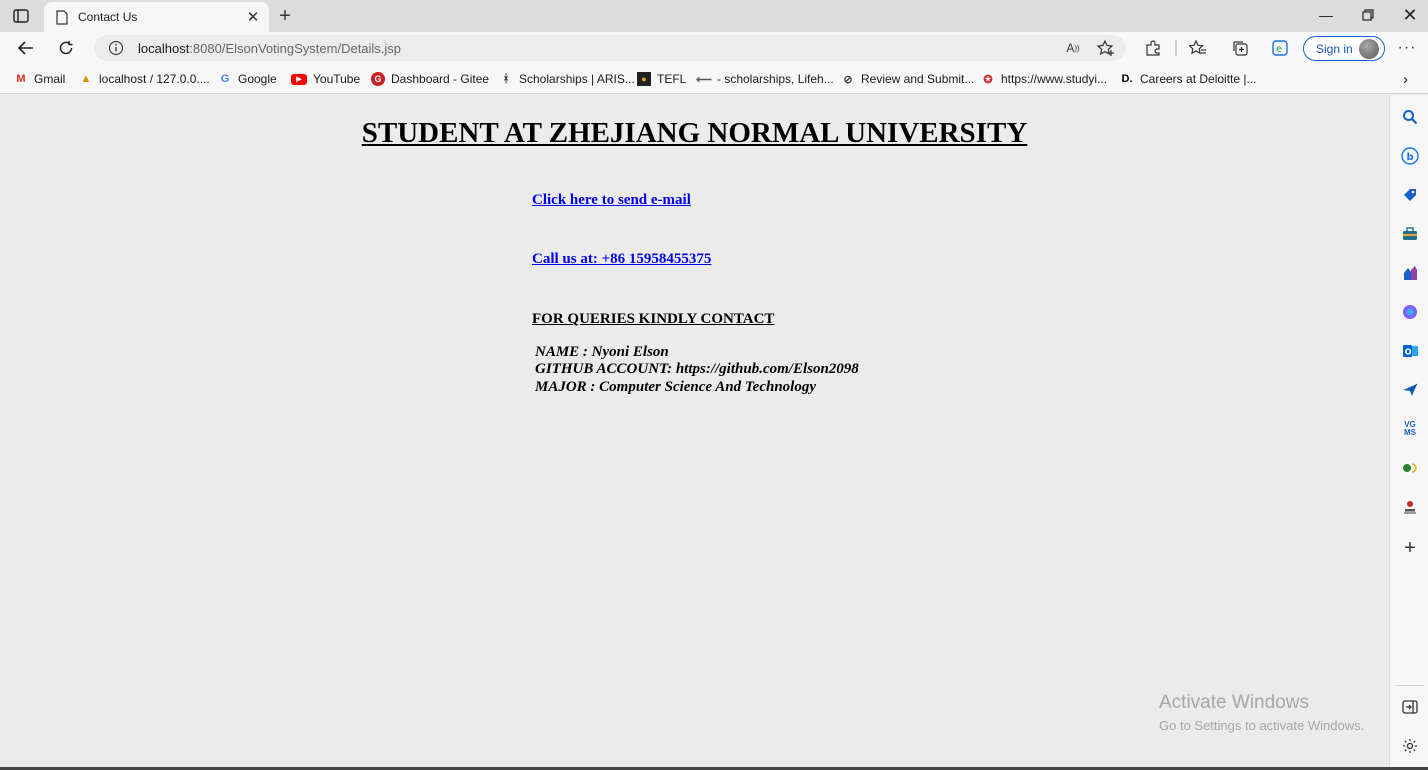 The height and width of the screenshot is (770, 1428). Describe the element at coordinates (1410, 195) in the screenshot. I see `shopping-tag-icon` at that location.